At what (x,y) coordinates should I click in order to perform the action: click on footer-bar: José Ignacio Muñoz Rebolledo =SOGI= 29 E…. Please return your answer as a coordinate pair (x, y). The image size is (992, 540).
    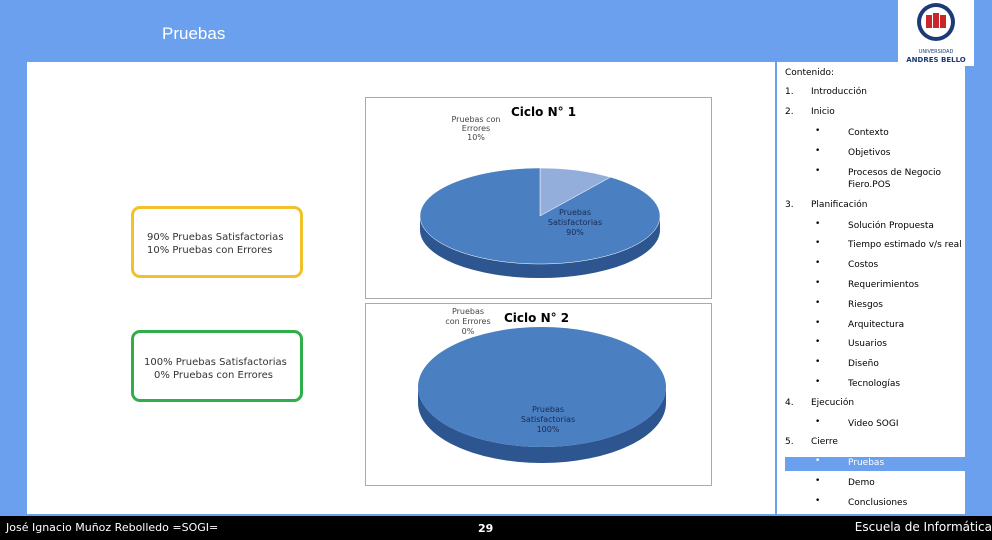
    Looking at the image, I should click on (496, 528).